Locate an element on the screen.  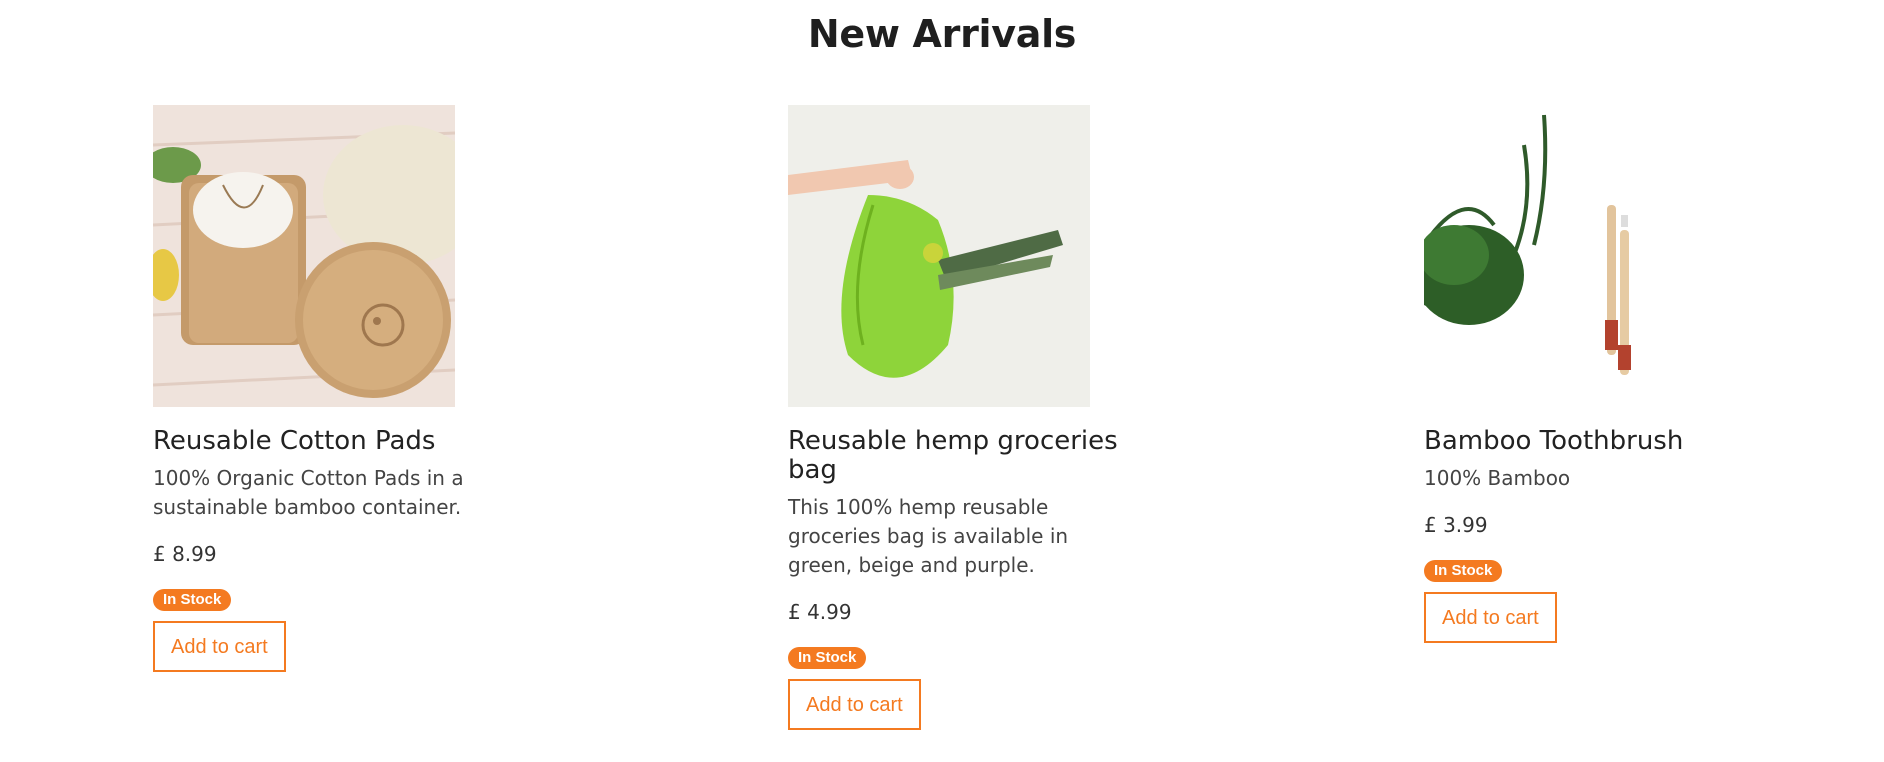
product-description: 100% Bamboo is located at coordinates (1497, 478).